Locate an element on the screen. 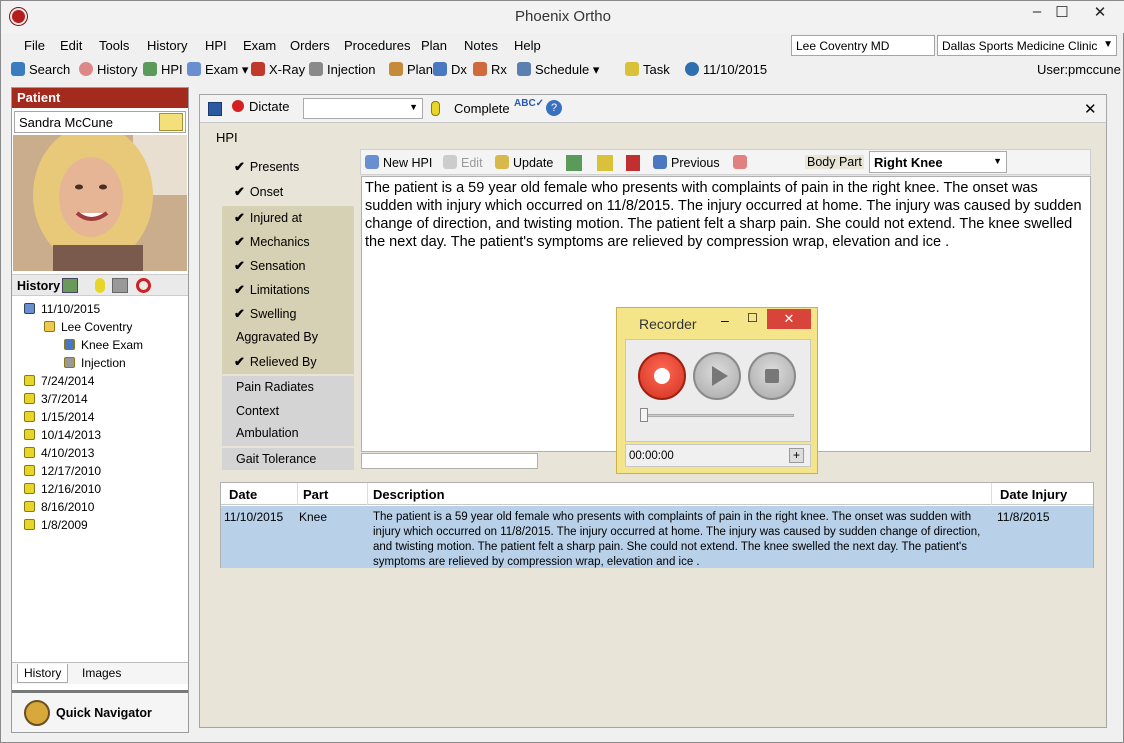  recorder-maximize-button: ☐ is located at coordinates (752, 318).